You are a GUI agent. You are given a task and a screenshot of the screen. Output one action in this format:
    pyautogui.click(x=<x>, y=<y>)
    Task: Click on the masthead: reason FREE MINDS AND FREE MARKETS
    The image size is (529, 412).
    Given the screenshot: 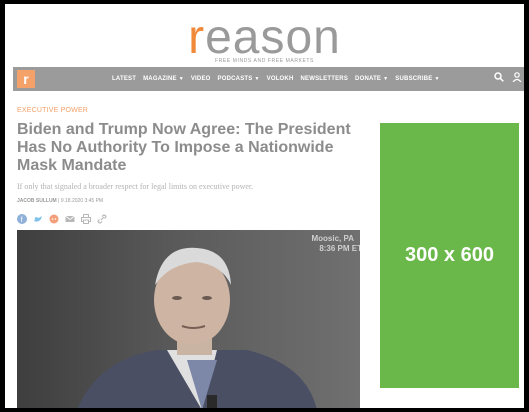 What is the action you would take?
    pyautogui.click(x=264, y=39)
    